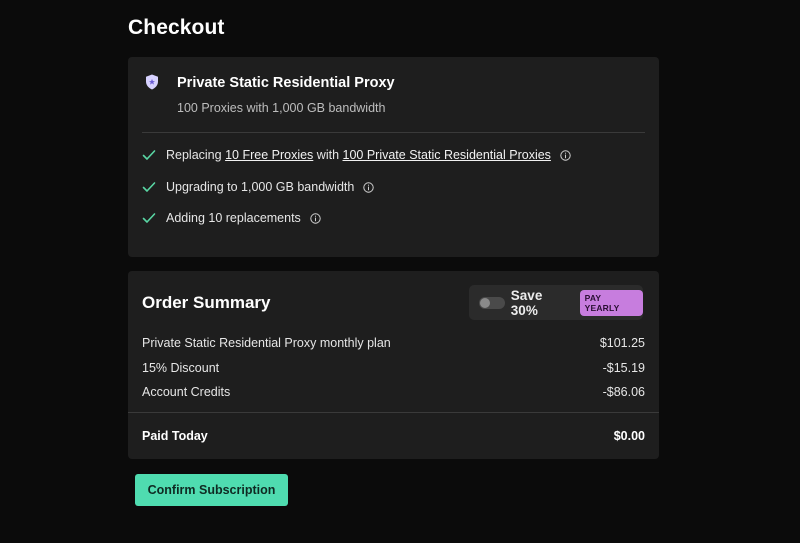 This screenshot has height=543, width=800. Describe the element at coordinates (281, 108) in the screenshot. I see `product-subtitle: 100 Proxies with 1,000 GB bandwidth` at that location.